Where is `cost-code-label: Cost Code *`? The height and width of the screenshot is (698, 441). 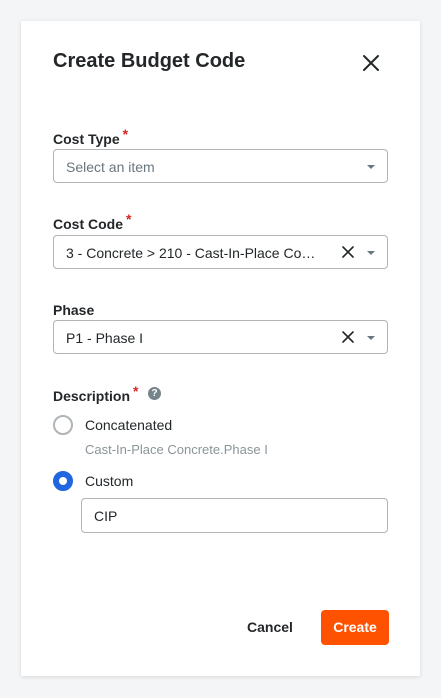
cost-code-label: Cost Code * is located at coordinates (92, 221).